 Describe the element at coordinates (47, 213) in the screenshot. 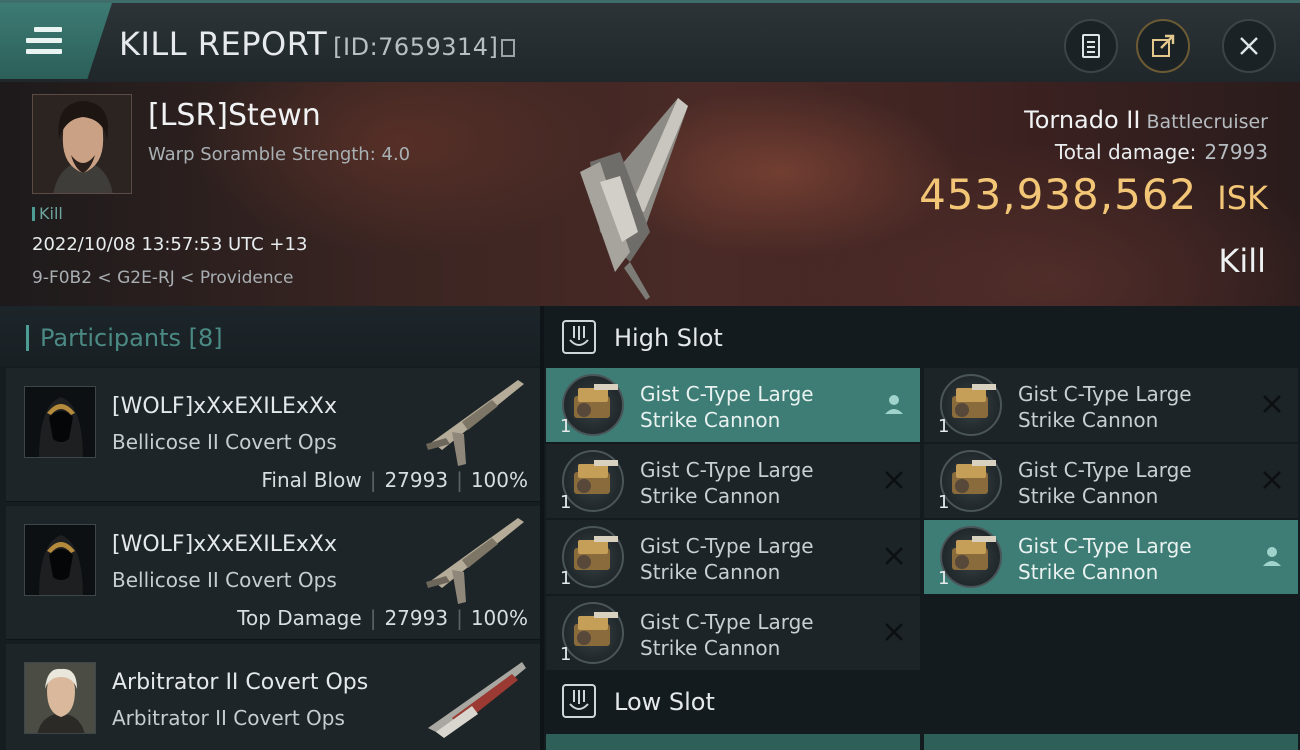

I see `kill-tag: Kill` at that location.